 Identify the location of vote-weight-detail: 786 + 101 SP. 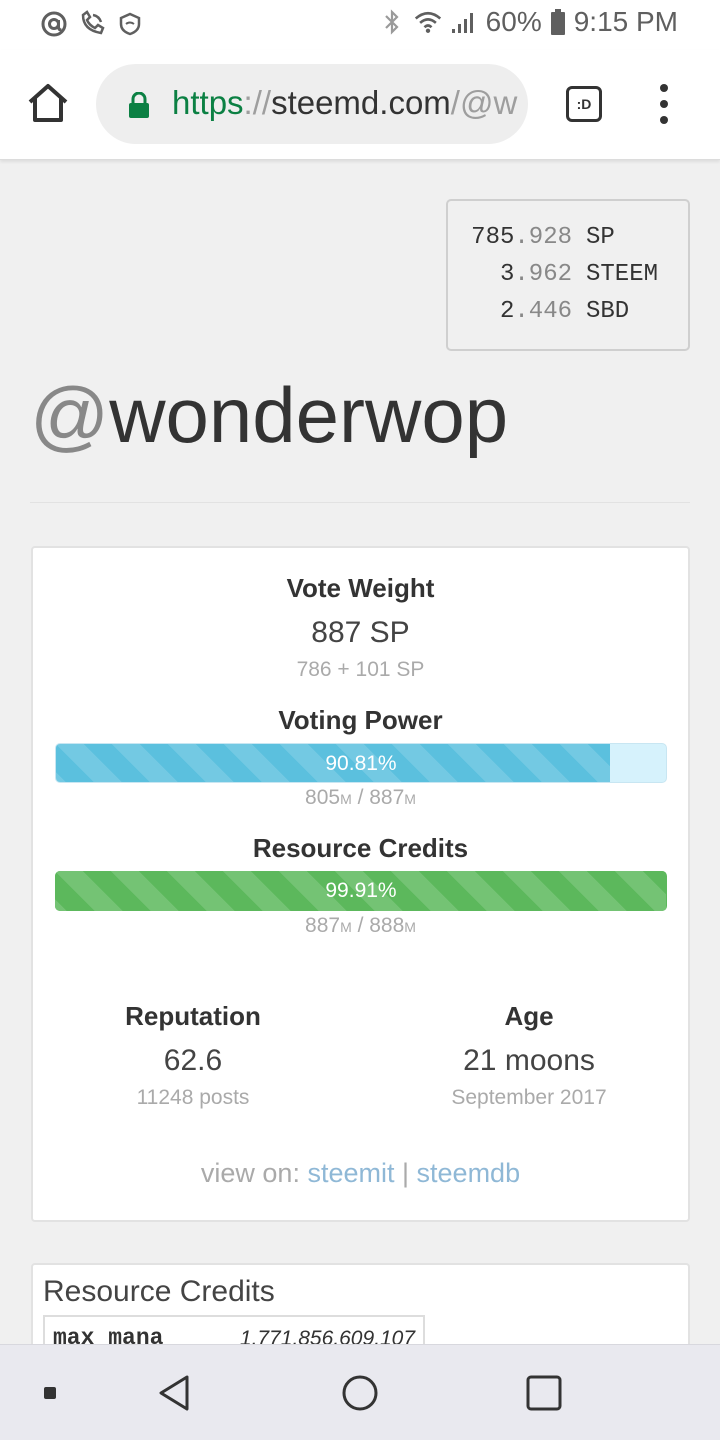
(360, 669).